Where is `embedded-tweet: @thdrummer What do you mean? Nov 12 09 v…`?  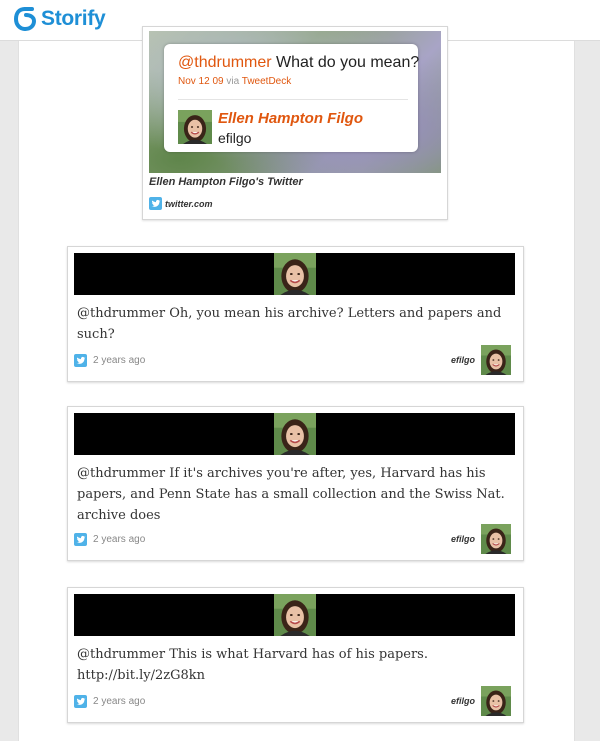
embedded-tweet: @thdrummer What do you mean? Nov 12 09 v… is located at coordinates (291, 98).